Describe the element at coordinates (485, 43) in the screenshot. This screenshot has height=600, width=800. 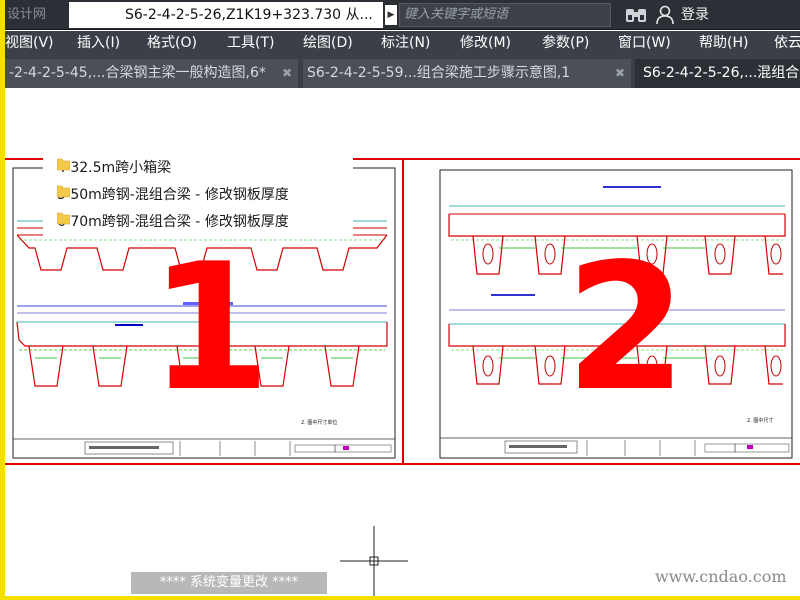
I see `menu-modify: 修改(M)` at that location.